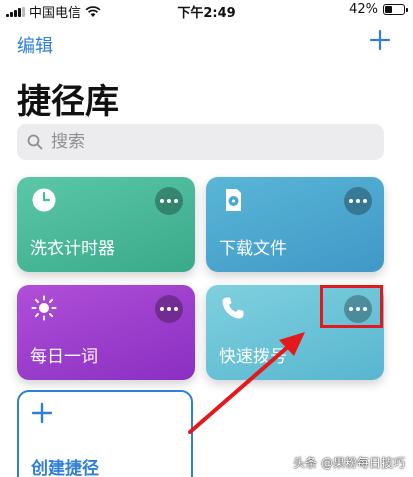 This screenshot has width=413, height=477. Describe the element at coordinates (395, 9) in the screenshot. I see `battery-icon` at that location.